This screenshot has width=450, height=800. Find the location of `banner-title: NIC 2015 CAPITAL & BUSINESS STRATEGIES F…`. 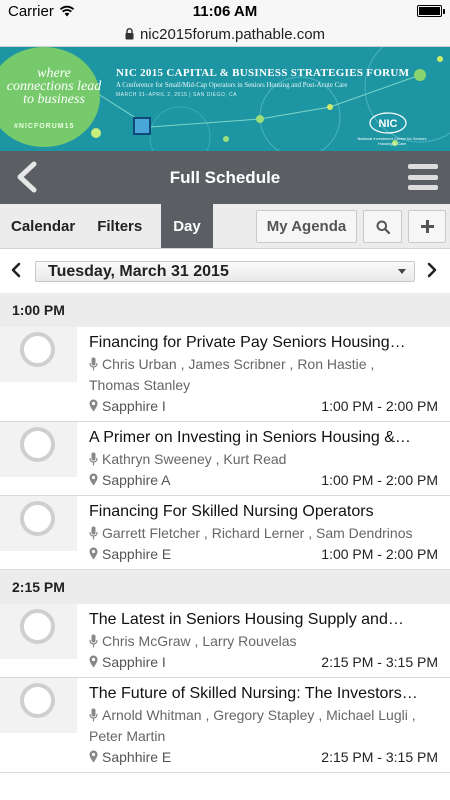

banner-title: NIC 2015 CAPITAL & BUSINESS STRATEGIES F… is located at coordinates (263, 73).